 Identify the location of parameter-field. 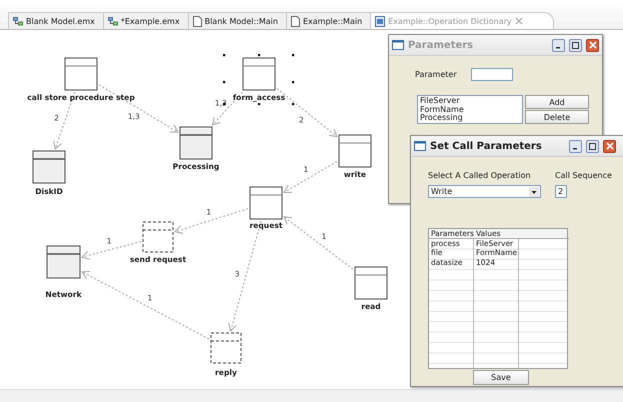
(491, 74).